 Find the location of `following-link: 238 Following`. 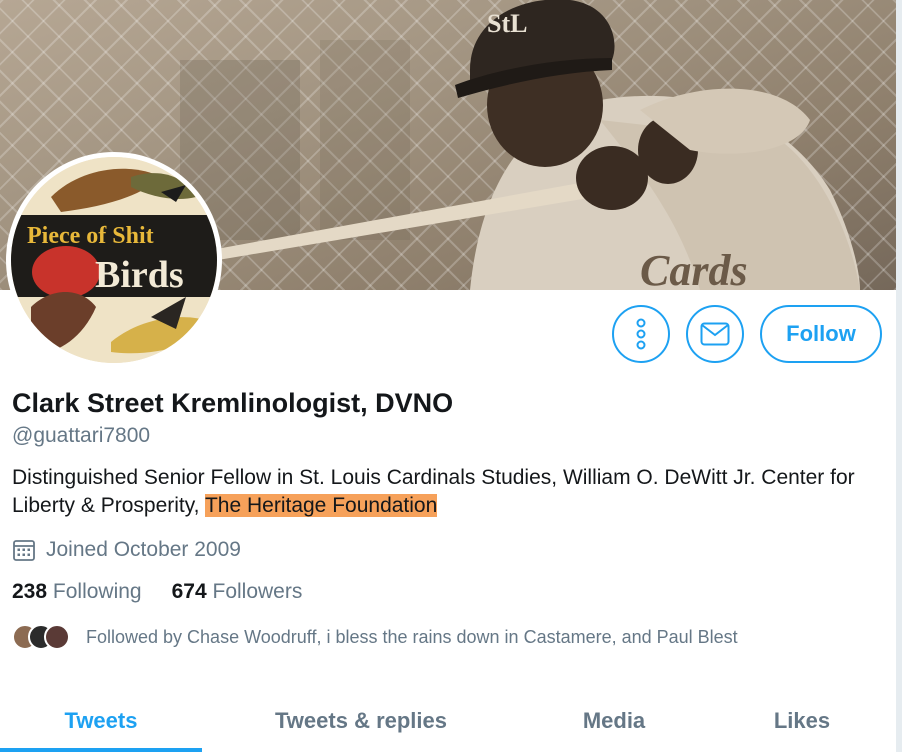

following-link: 238 Following is located at coordinates (77, 592).